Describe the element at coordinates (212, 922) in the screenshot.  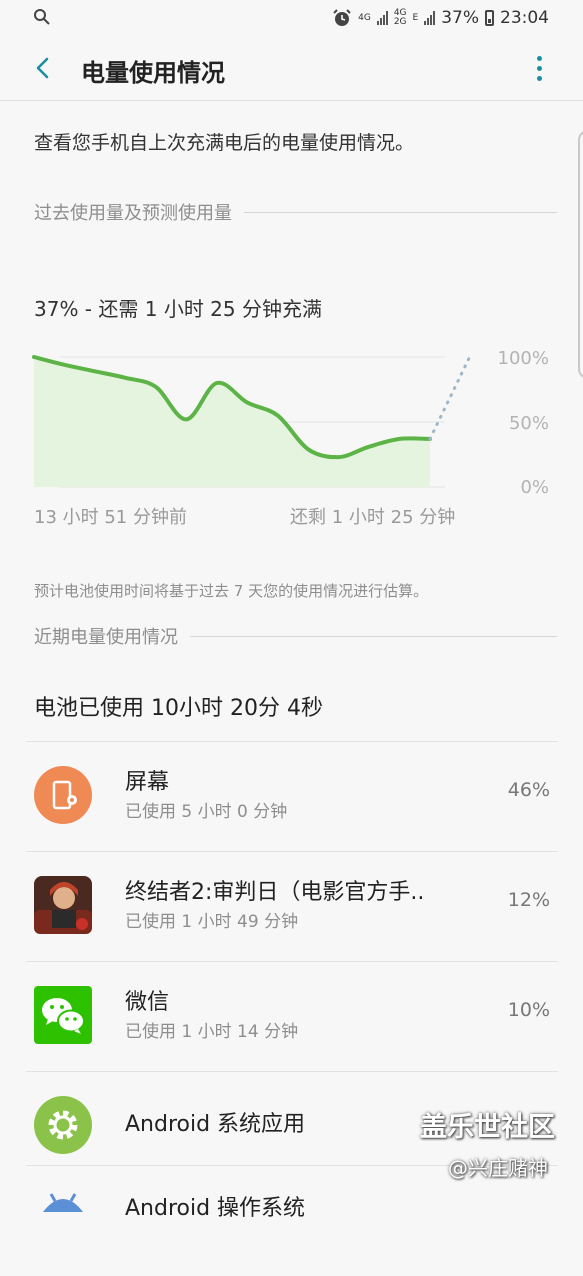
I see `app-usage-time: 已使用 1 小时 49 分钟` at that location.